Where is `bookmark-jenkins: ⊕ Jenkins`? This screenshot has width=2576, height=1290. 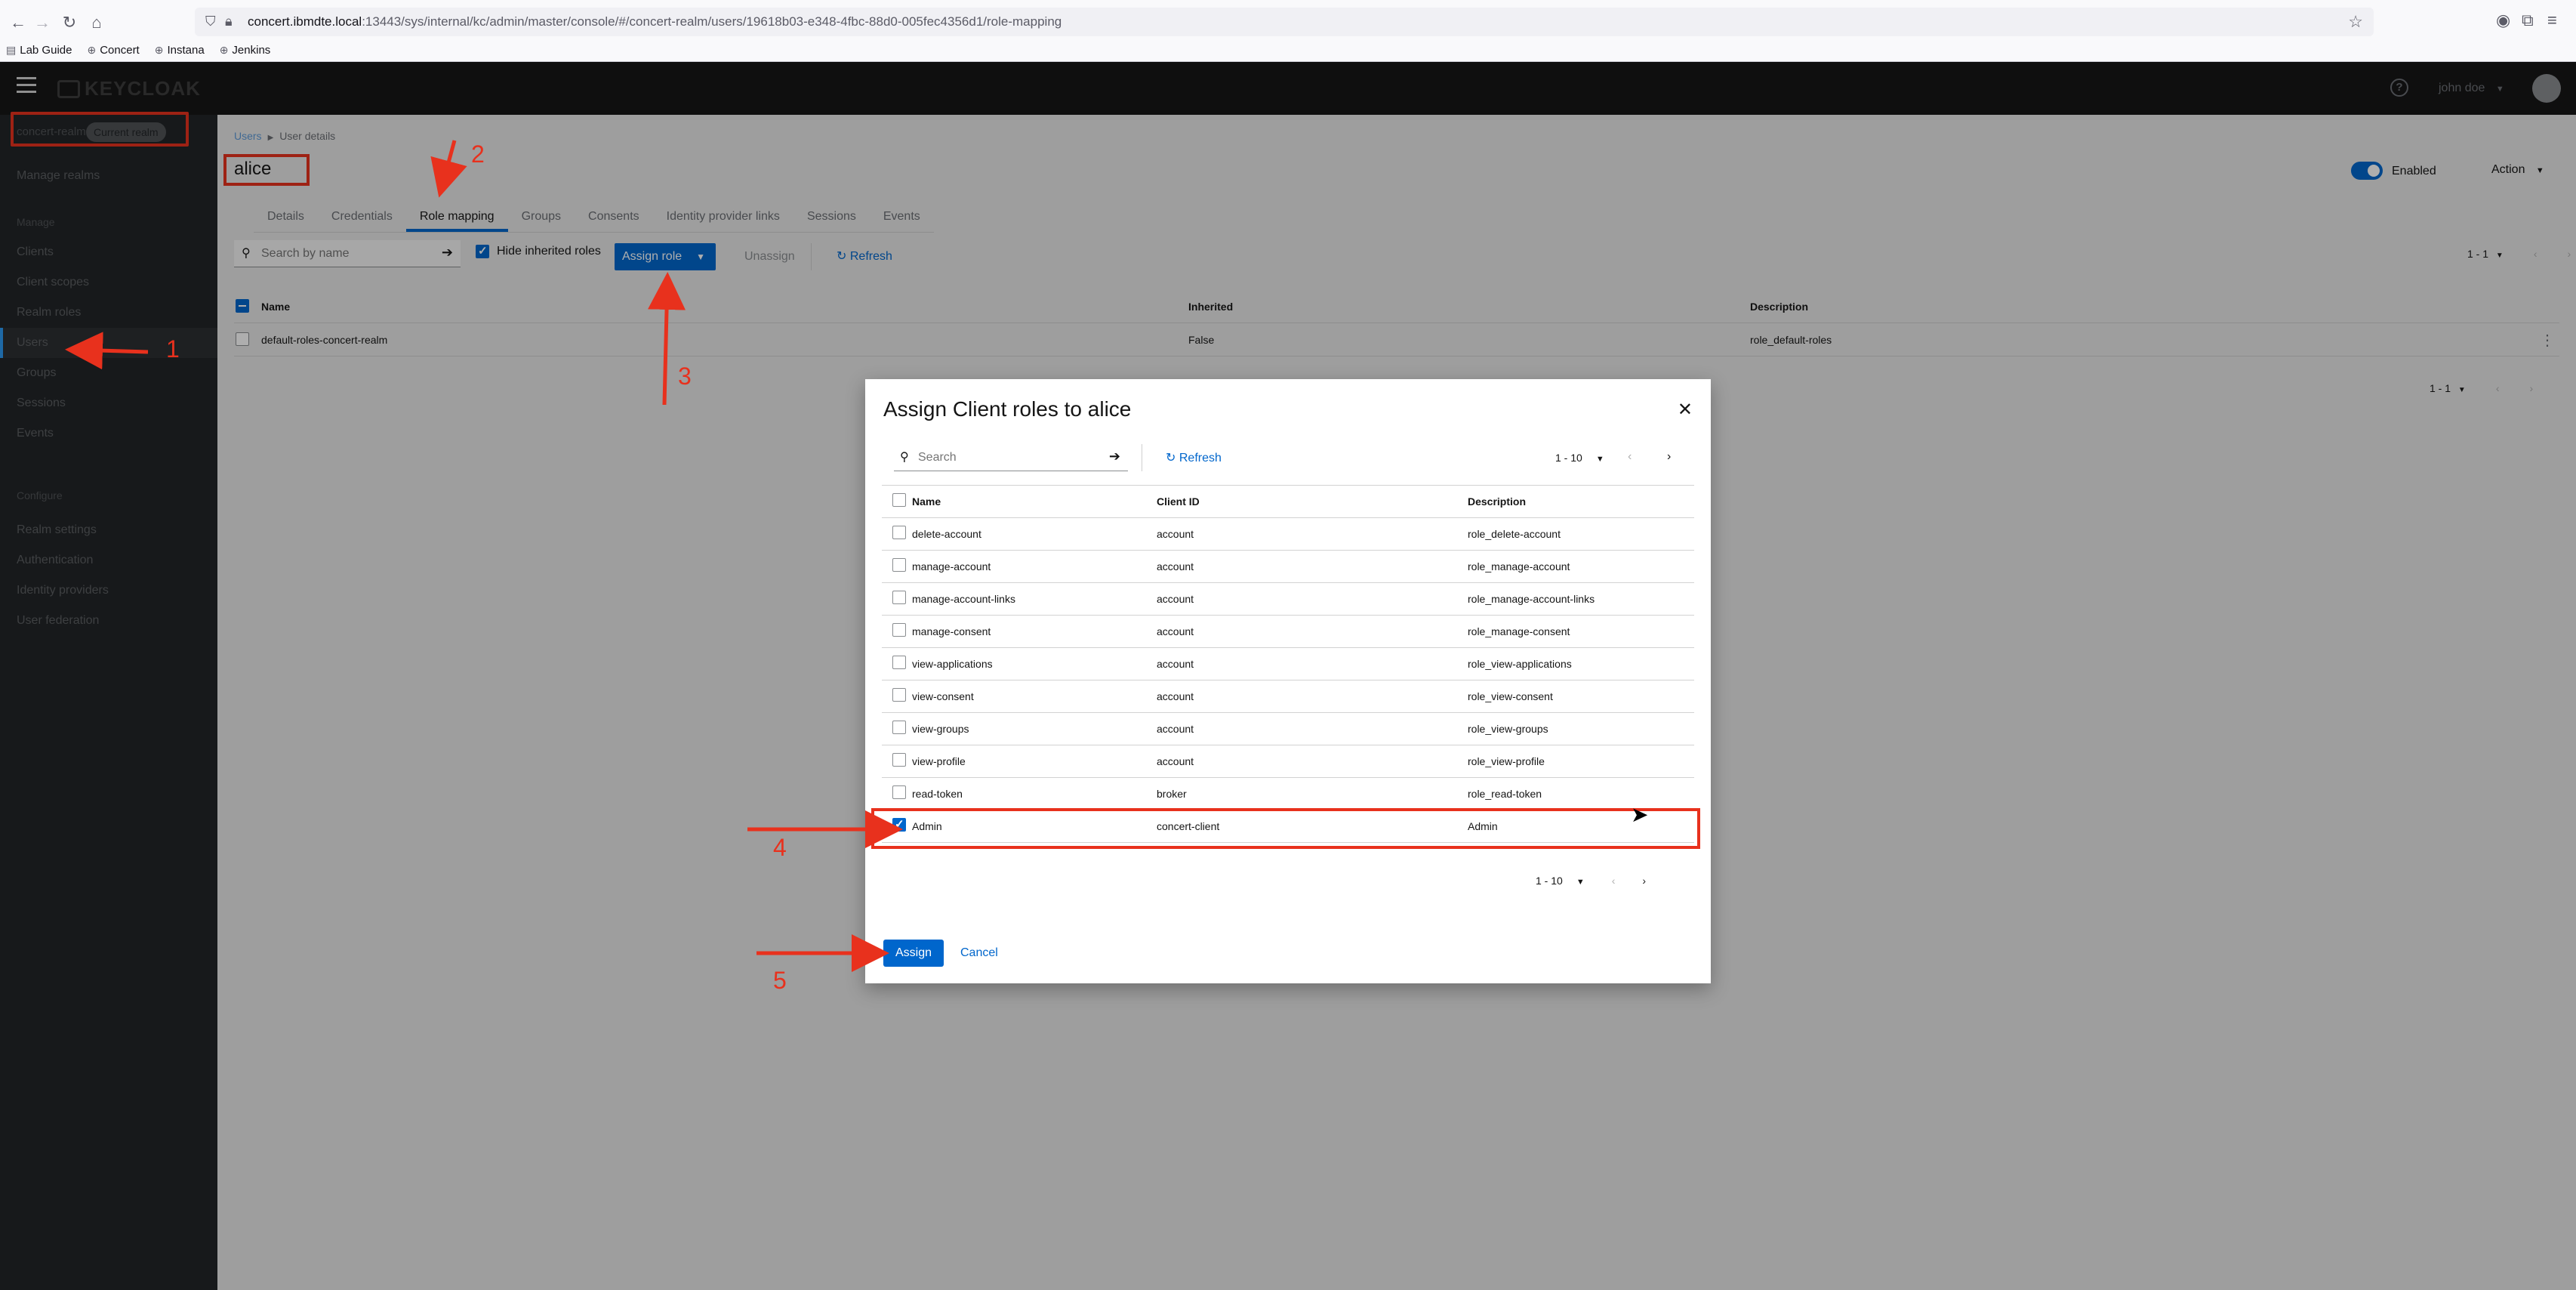
bookmark-jenkins: ⊕ Jenkins is located at coordinates (245, 50).